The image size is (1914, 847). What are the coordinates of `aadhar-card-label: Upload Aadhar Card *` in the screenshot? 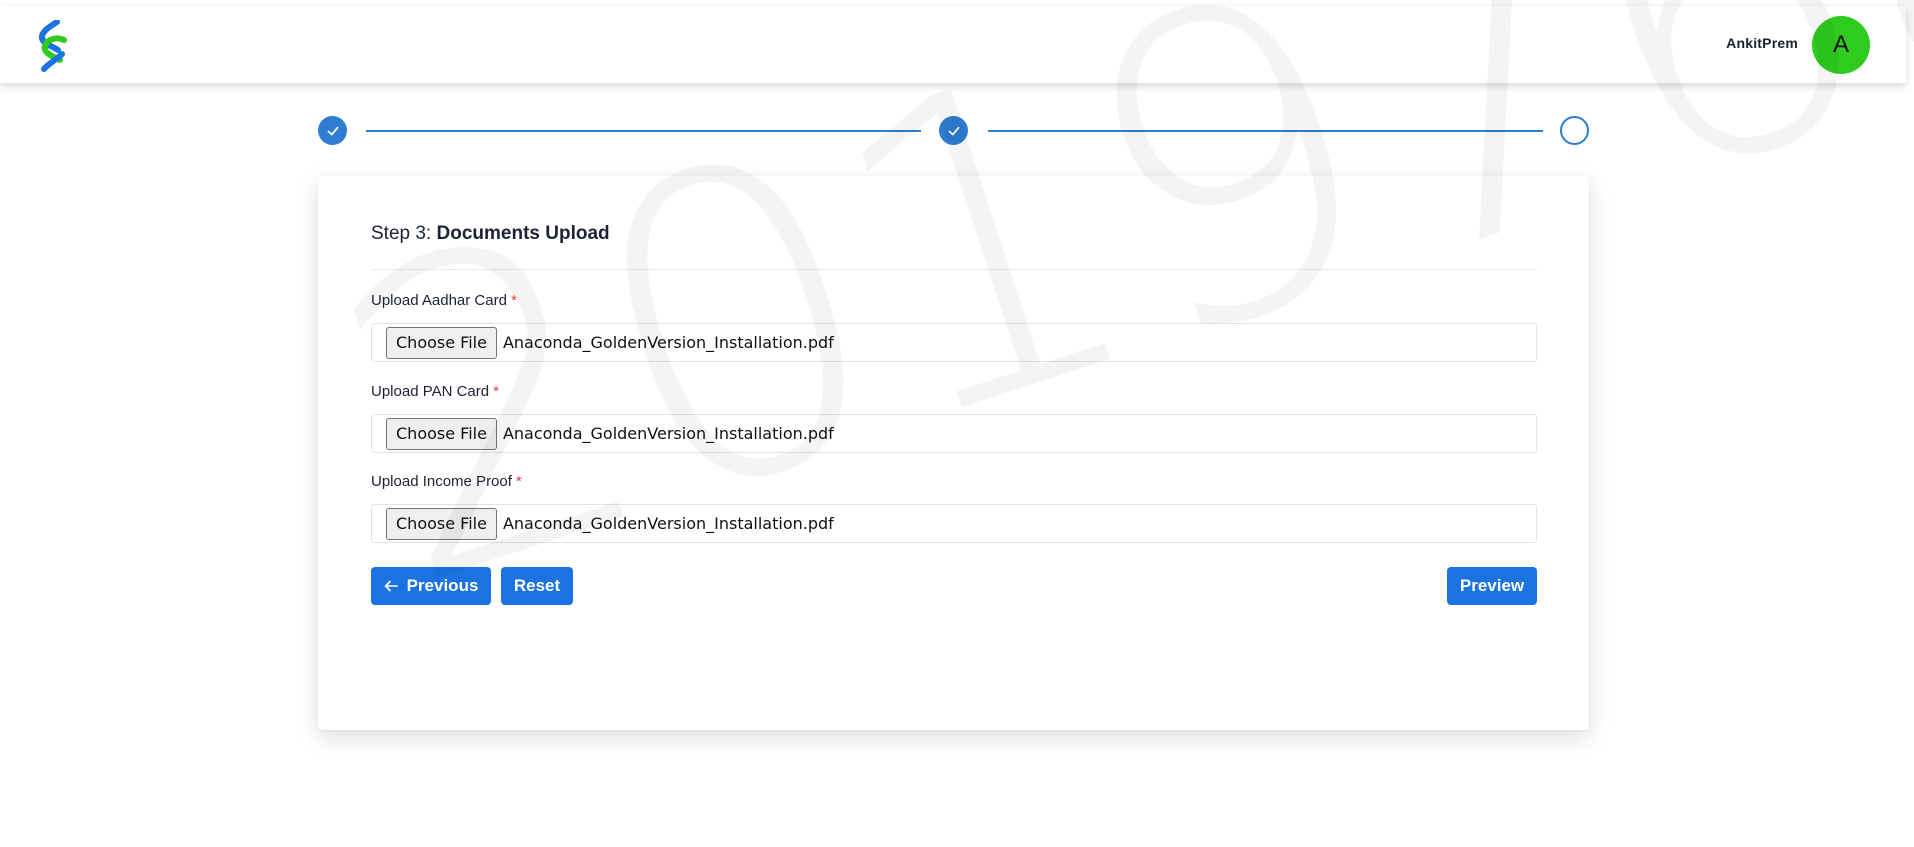 It's located at (444, 300).